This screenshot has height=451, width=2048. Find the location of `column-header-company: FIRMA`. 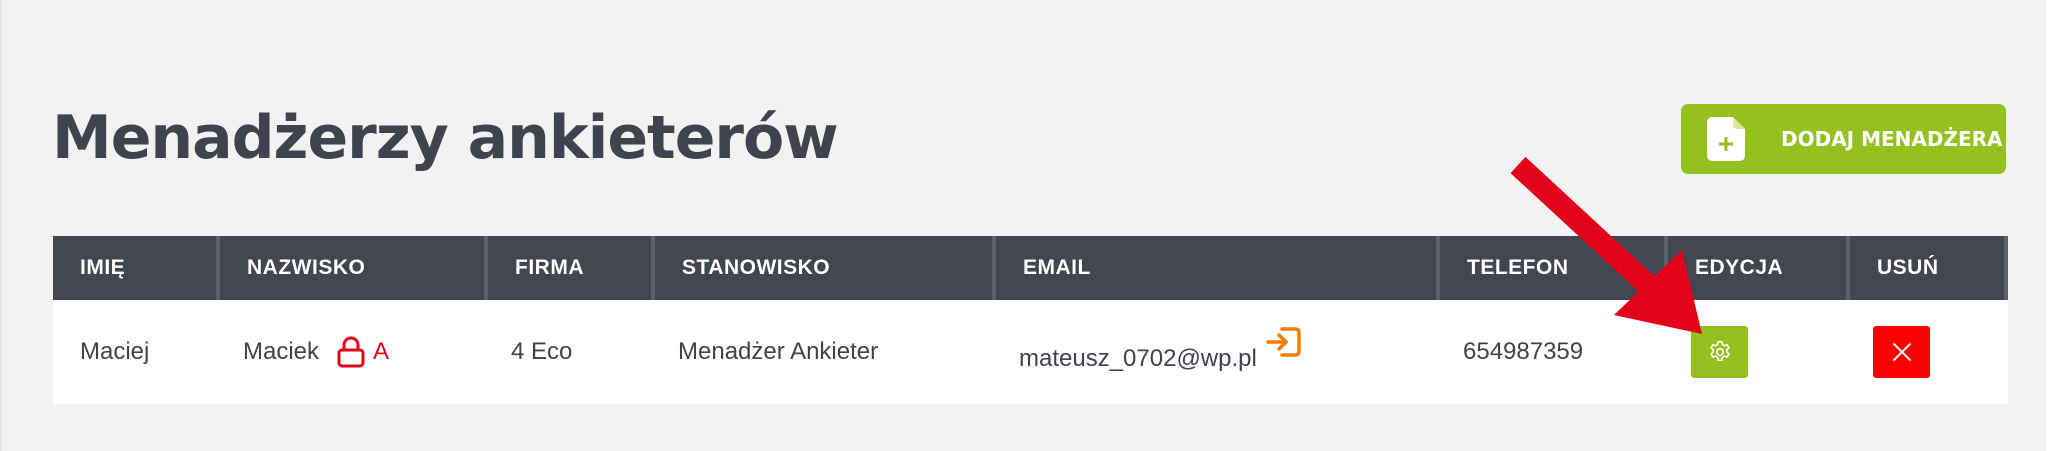

column-header-company: FIRMA is located at coordinates (567, 268).